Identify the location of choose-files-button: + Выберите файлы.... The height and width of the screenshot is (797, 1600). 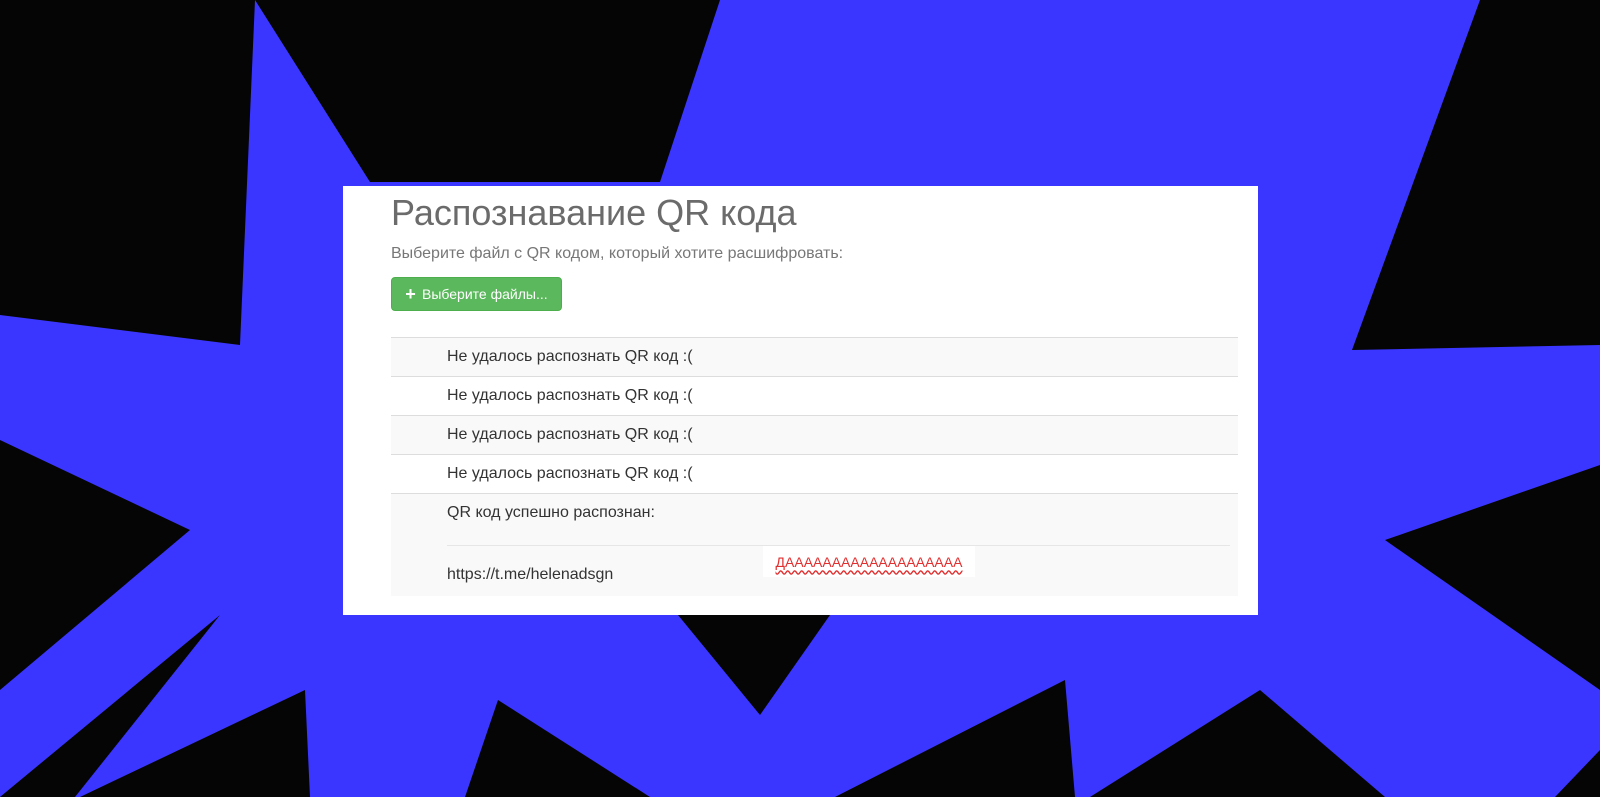
(476, 294).